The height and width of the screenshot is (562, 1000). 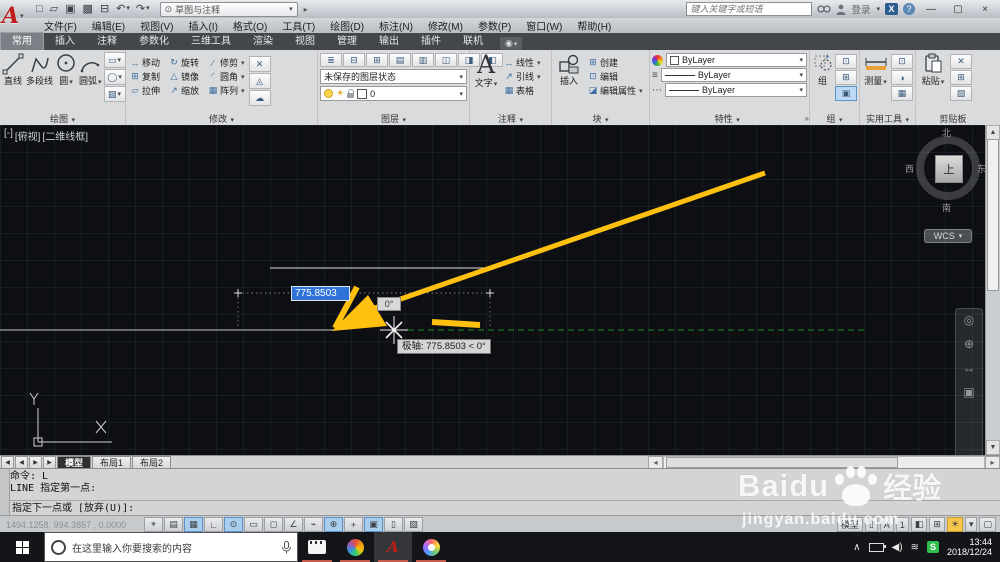 I want to click on linear-dim-button: ↔ 线性 ▾, so click(x=522, y=62).